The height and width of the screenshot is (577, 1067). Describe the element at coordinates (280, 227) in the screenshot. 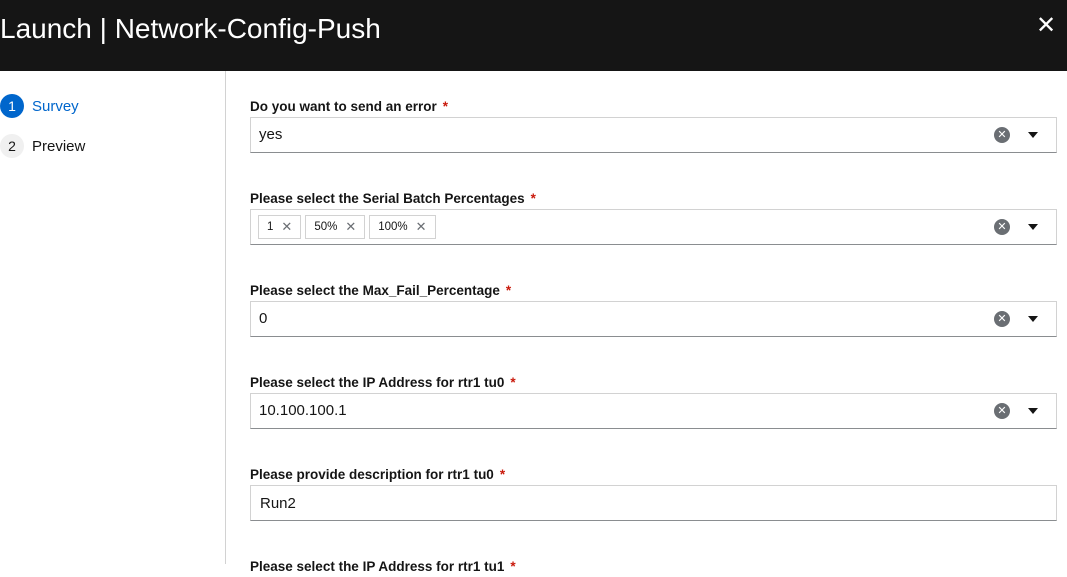

I see `chip: 1 ✕` at that location.